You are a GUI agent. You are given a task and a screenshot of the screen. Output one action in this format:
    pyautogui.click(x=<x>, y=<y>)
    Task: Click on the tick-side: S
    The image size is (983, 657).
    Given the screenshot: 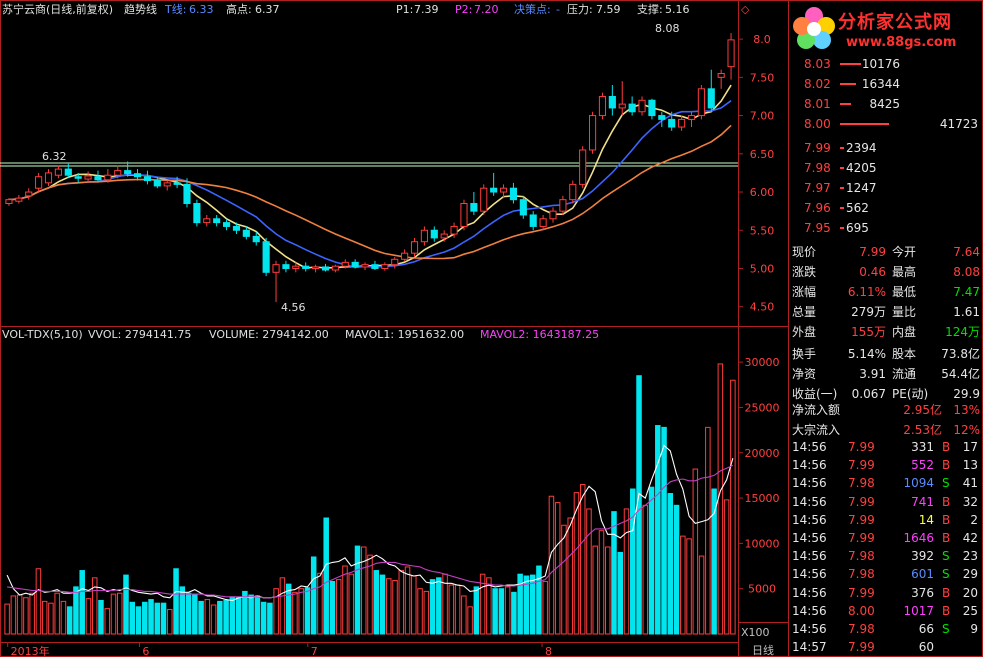 What is the action you would take?
    pyautogui.click(x=946, y=629)
    